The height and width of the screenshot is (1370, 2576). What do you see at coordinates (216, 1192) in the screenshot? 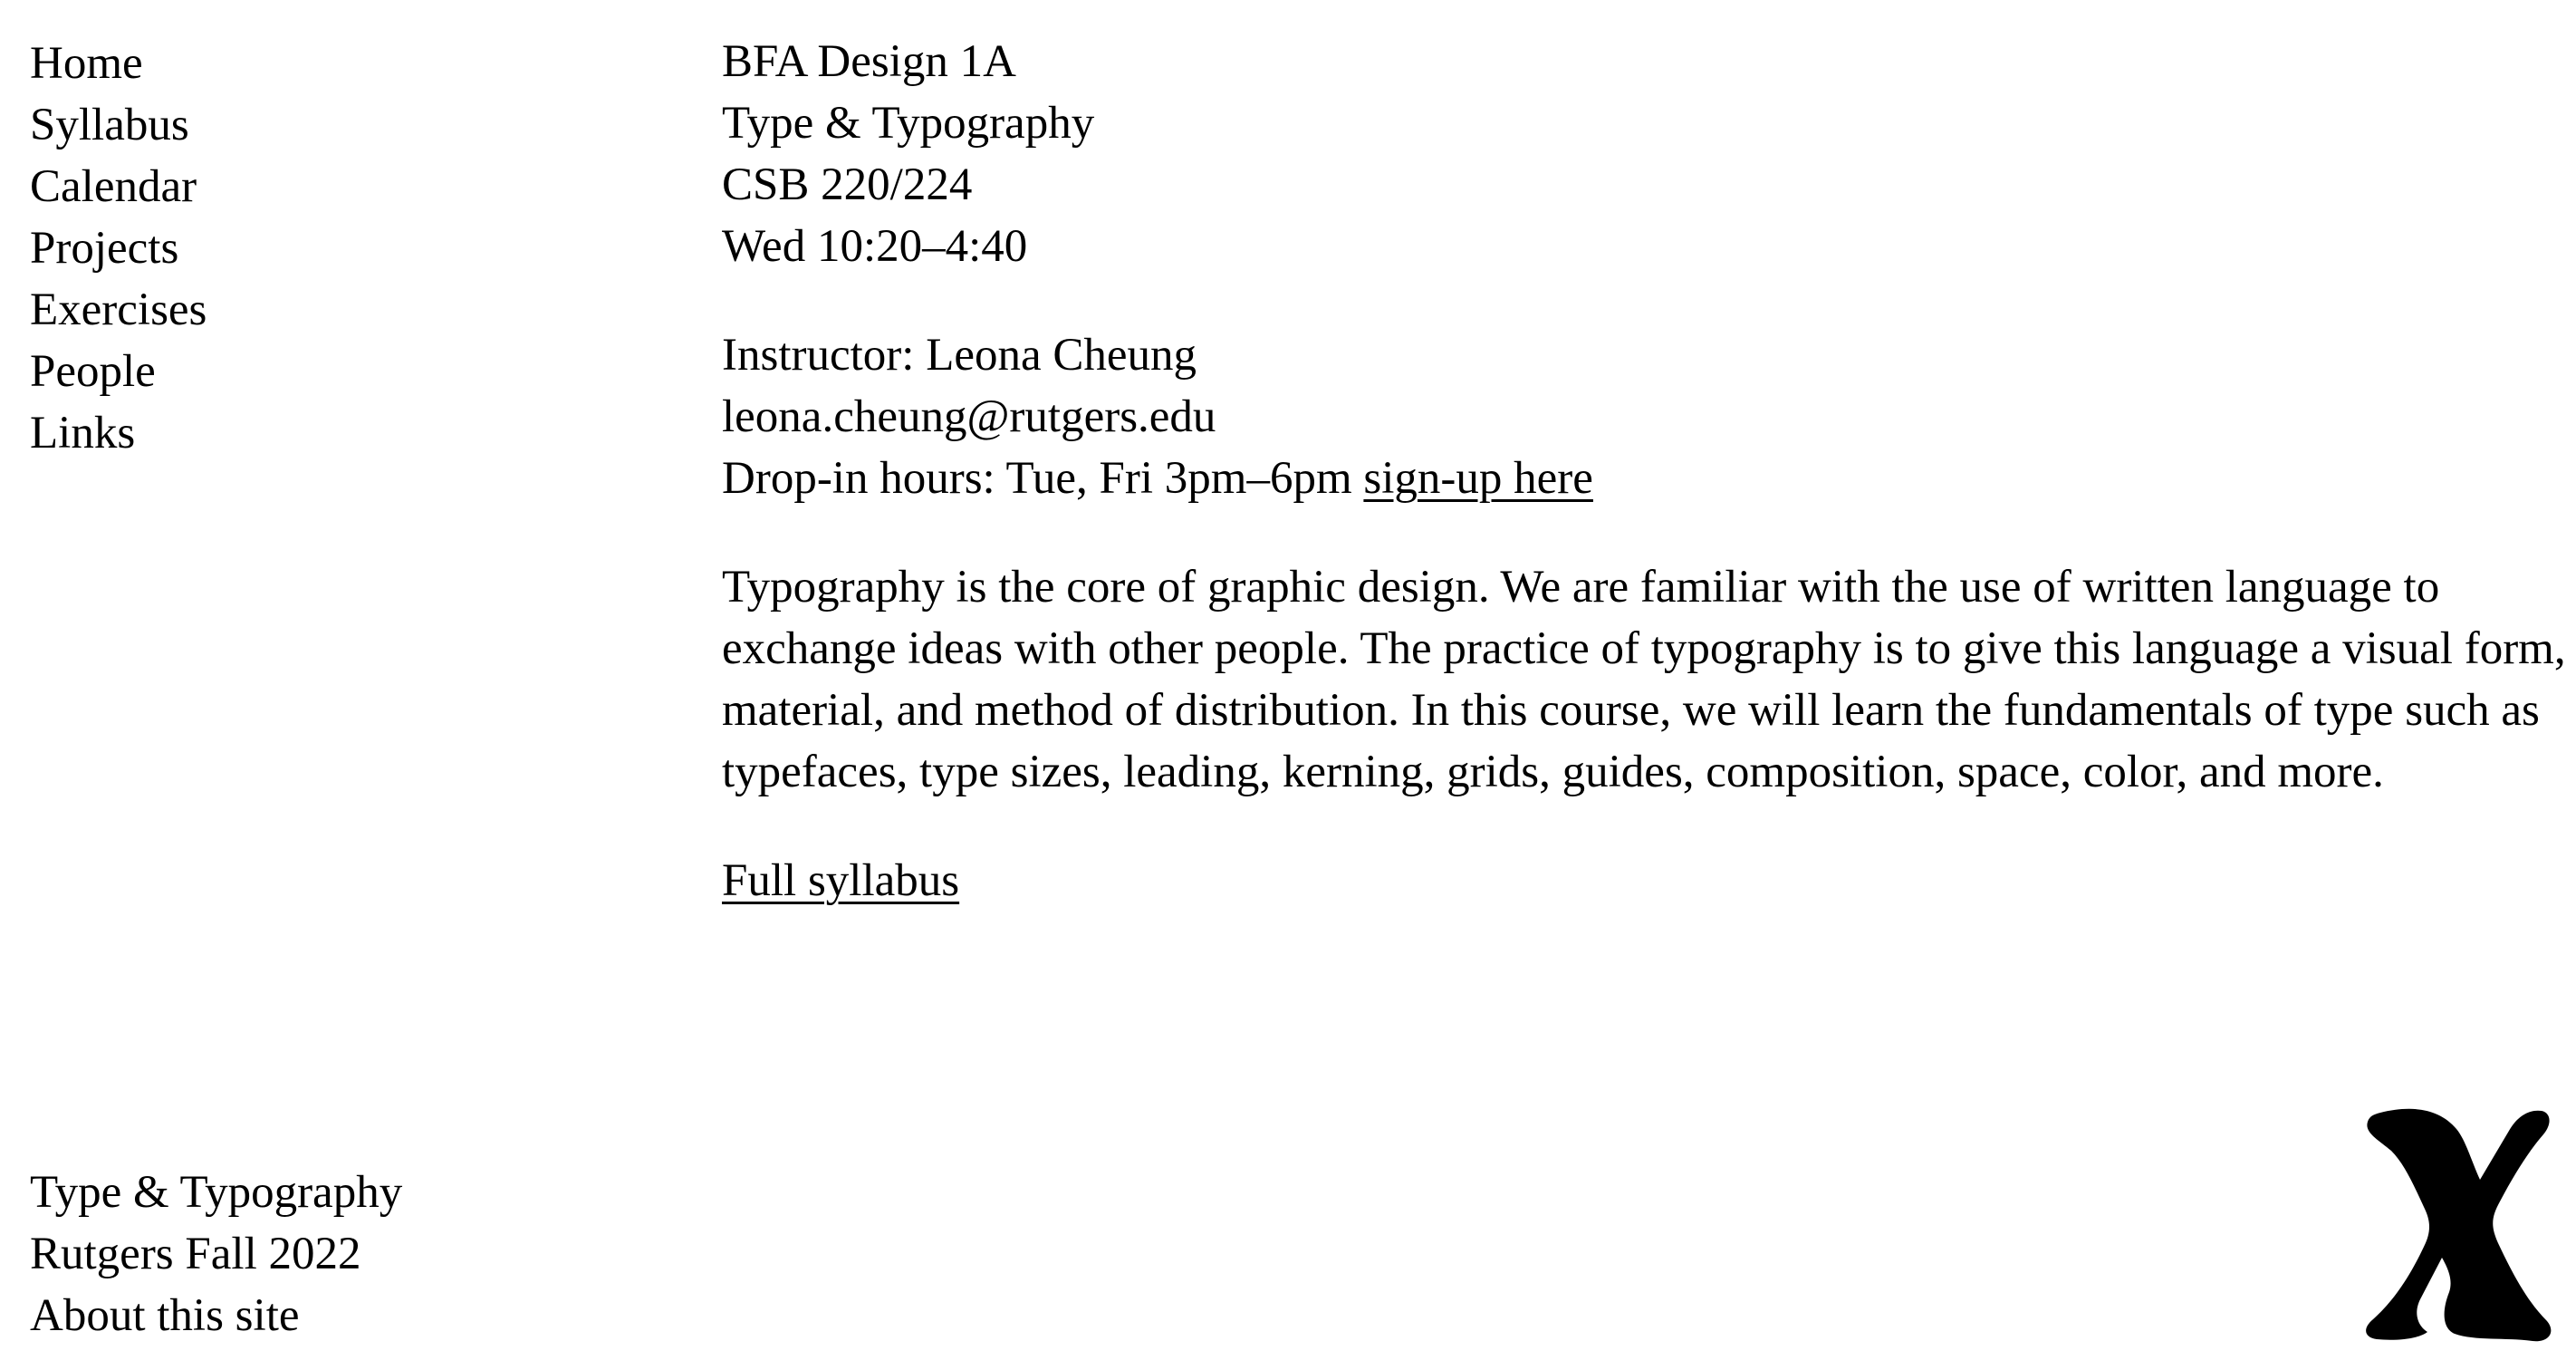
I see `footer-course-name: Type & Typography` at bounding box center [216, 1192].